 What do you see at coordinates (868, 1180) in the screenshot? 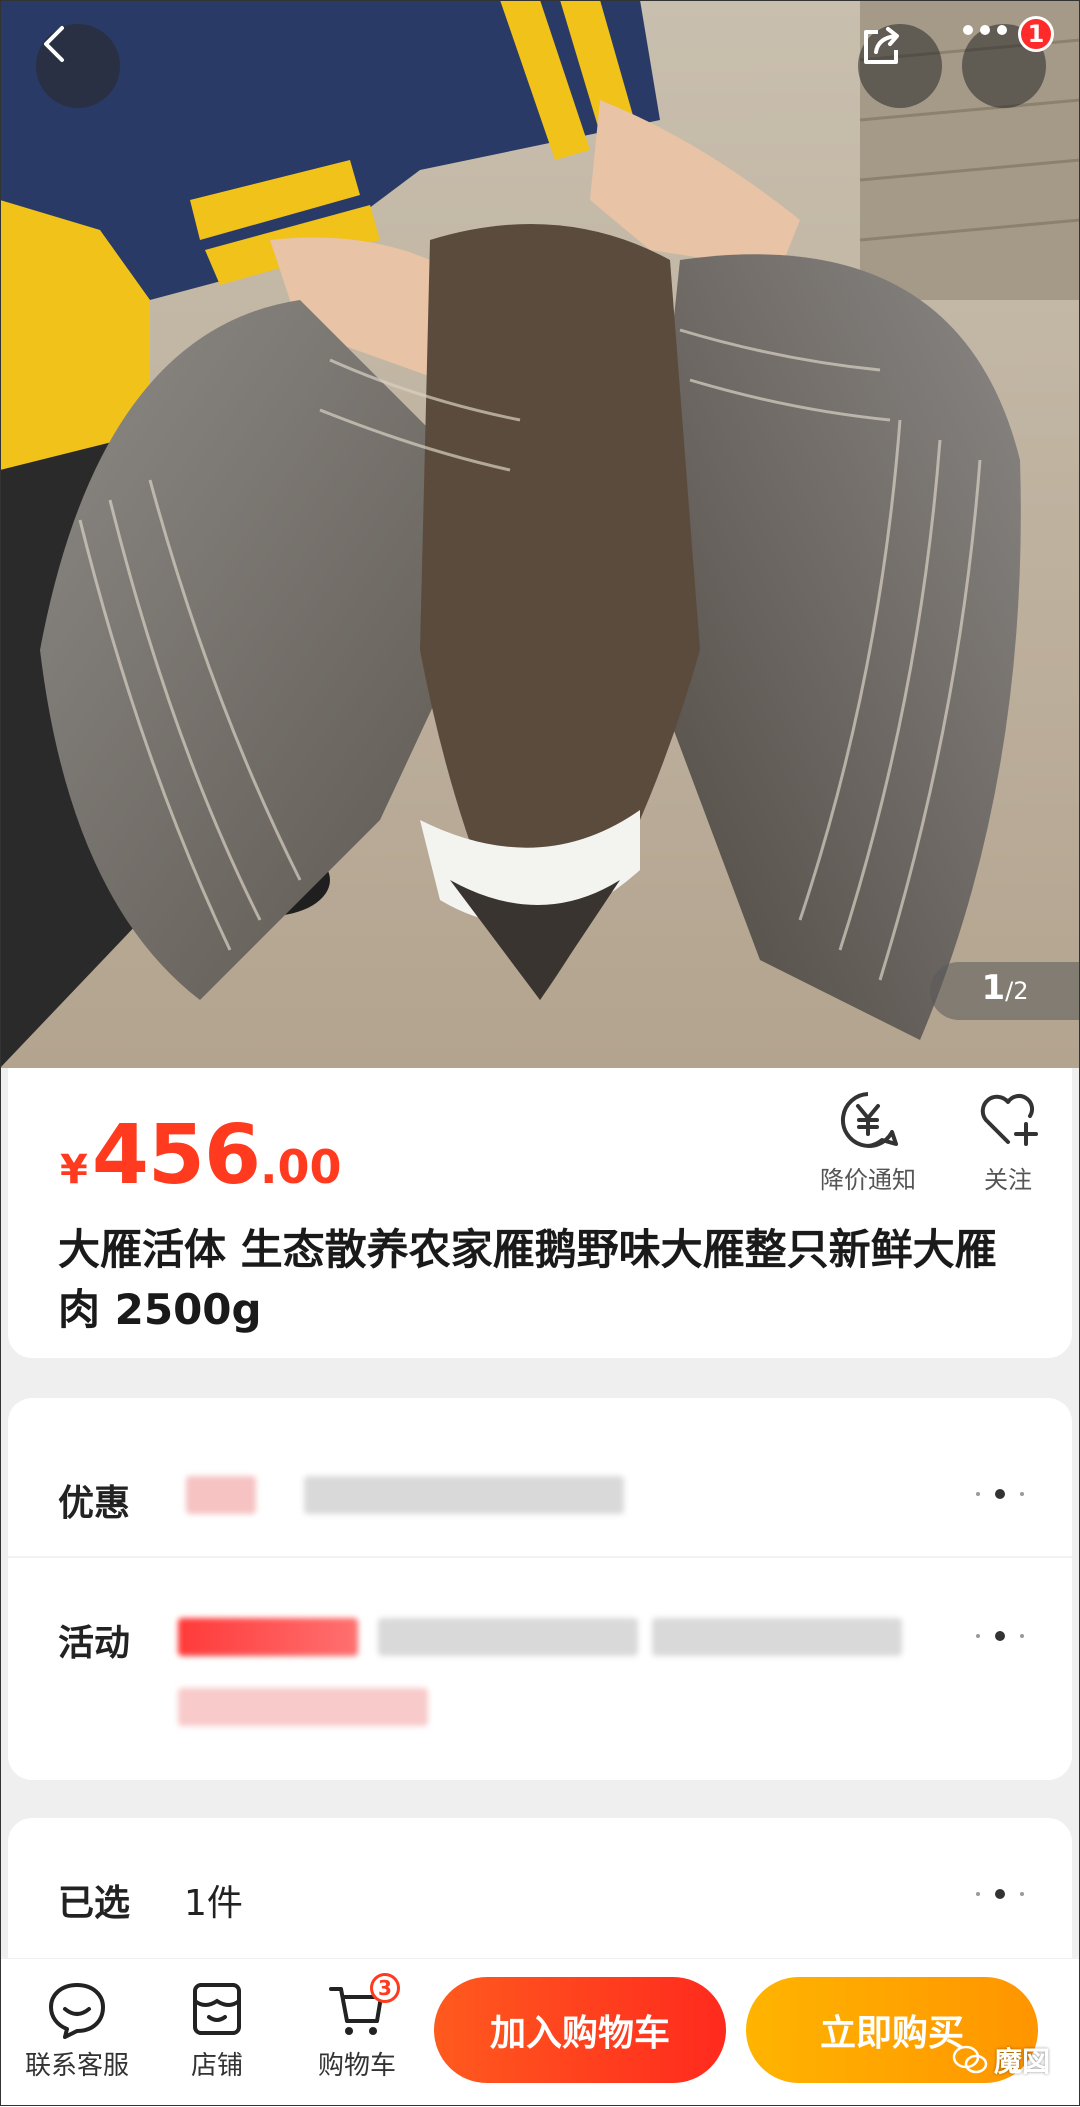
I see `price-drop-notify-label: 降价通知` at bounding box center [868, 1180].